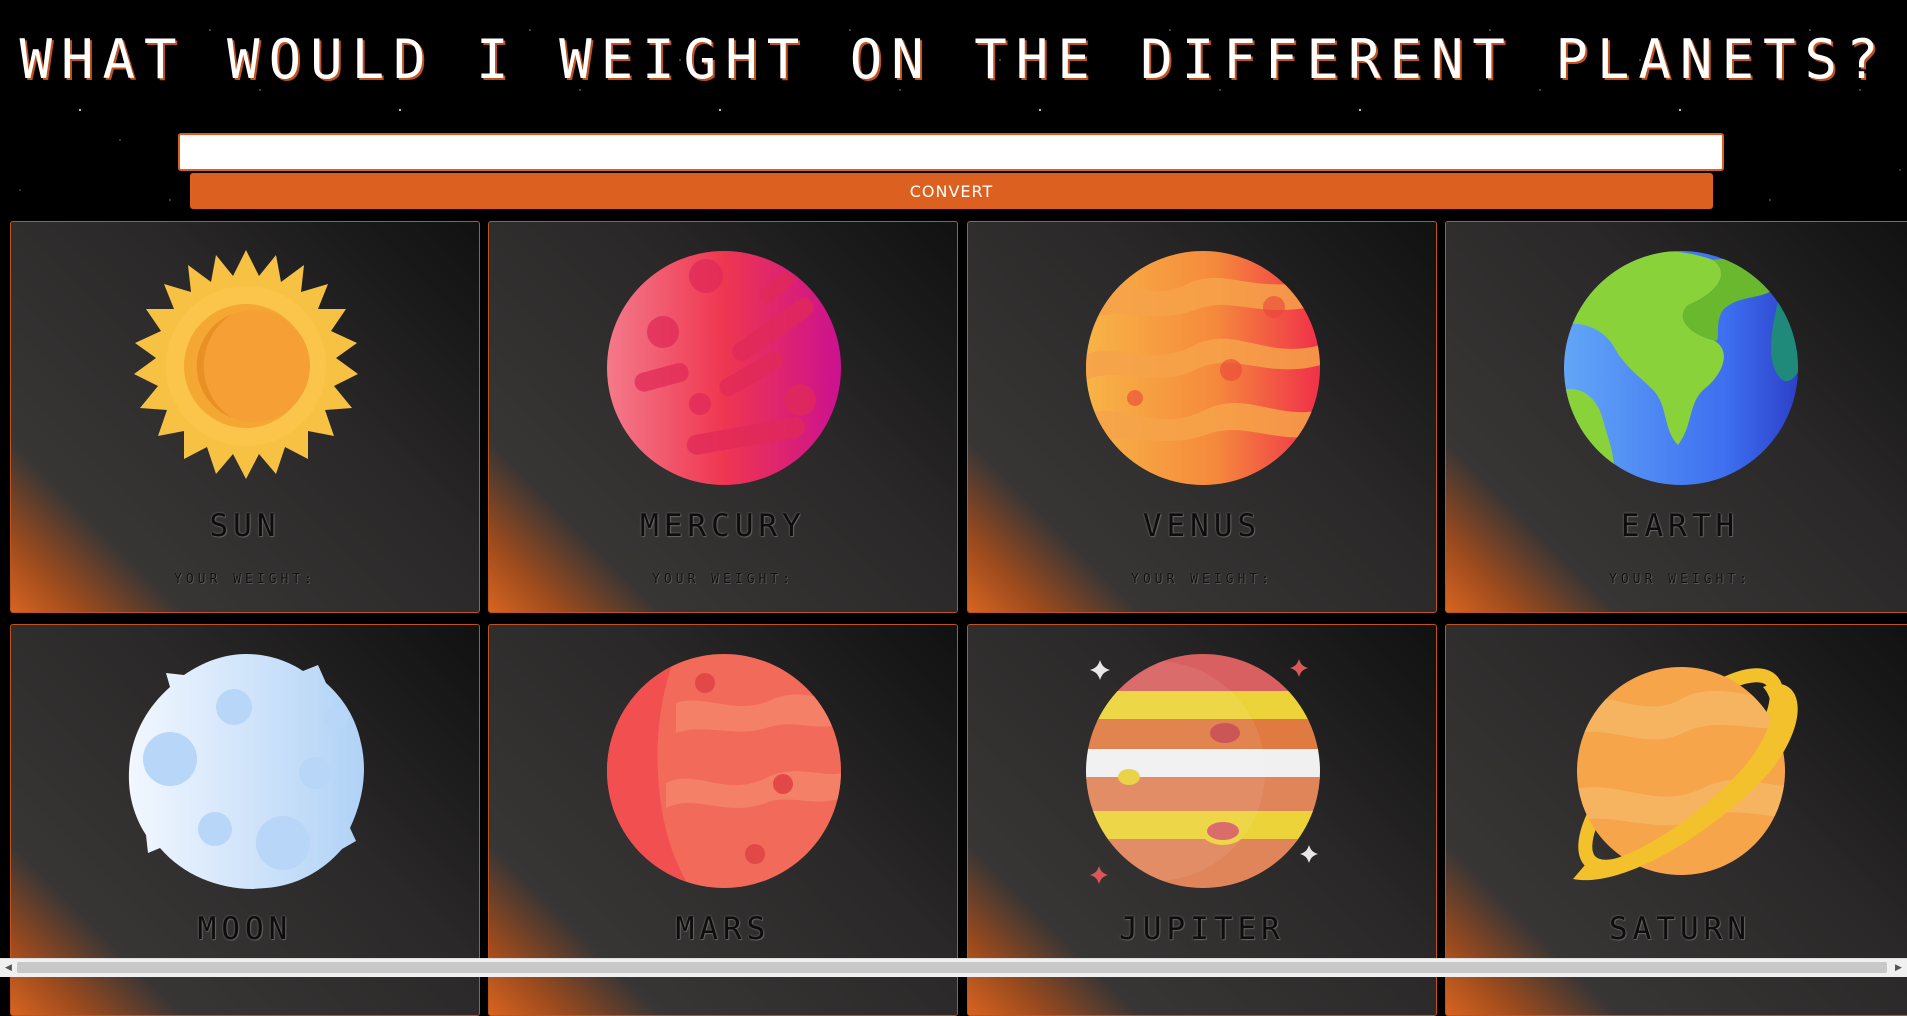  What do you see at coordinates (951, 191) in the screenshot?
I see `convert-button: CONVERT` at bounding box center [951, 191].